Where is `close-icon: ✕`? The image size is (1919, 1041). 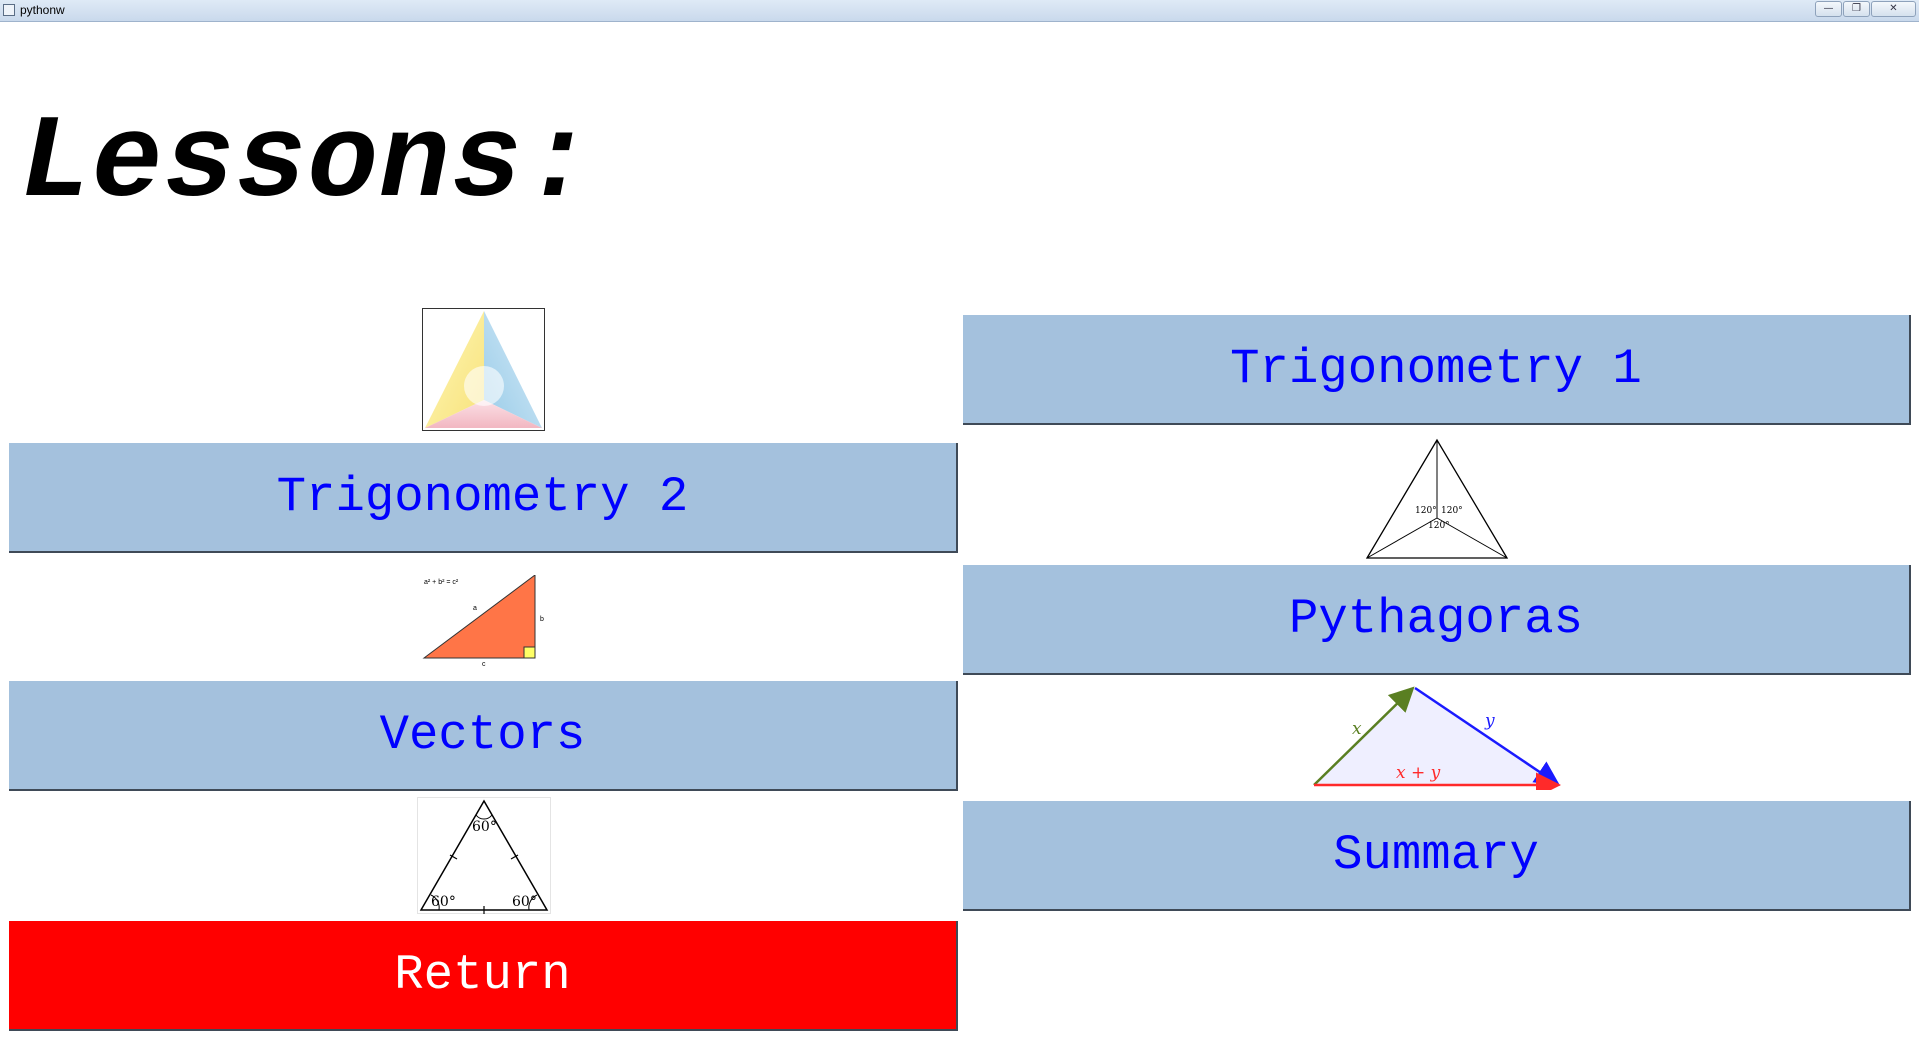
close-icon: ✕ is located at coordinates (1893, 9).